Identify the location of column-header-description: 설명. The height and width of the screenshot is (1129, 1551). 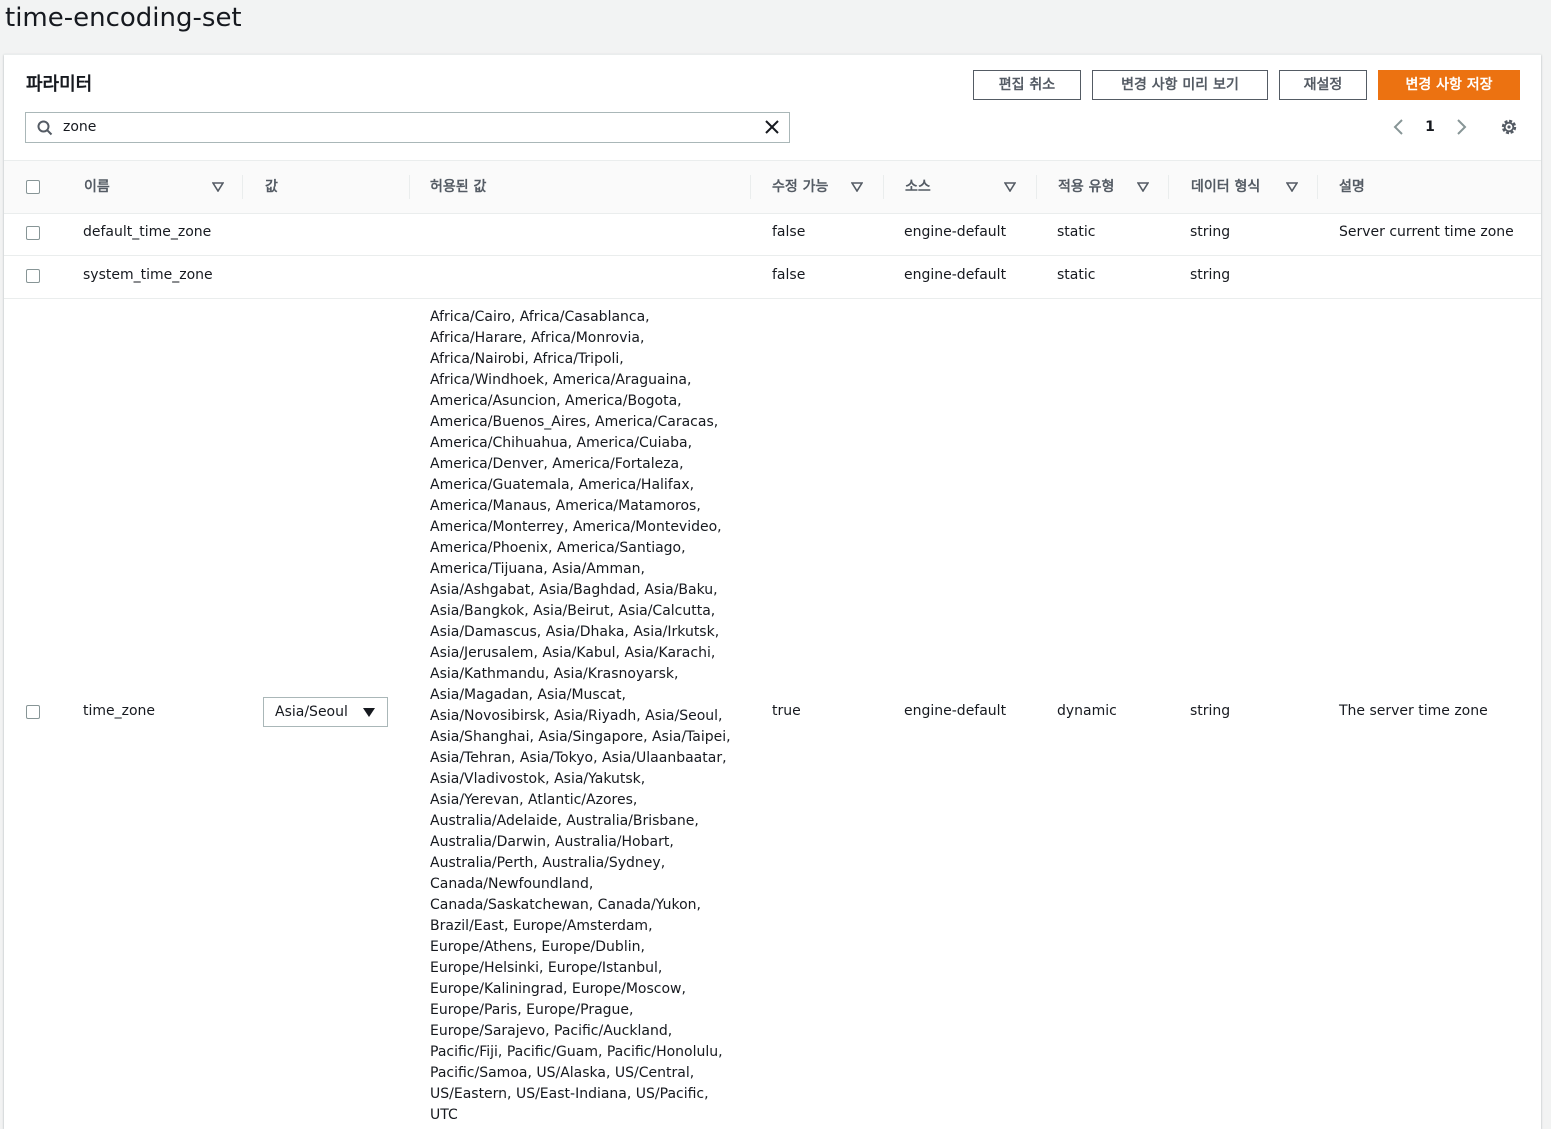
(1414, 187).